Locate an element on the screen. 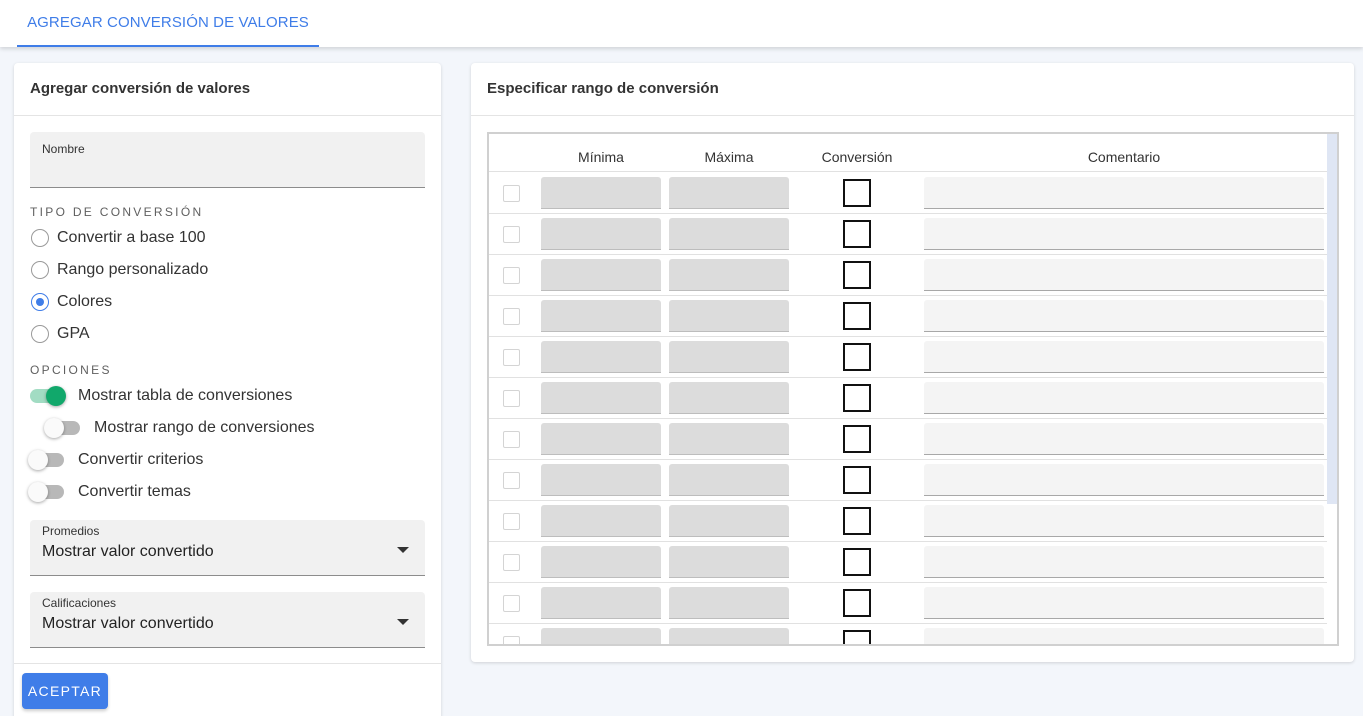 Image resolution: width=1363 pixels, height=716 pixels. toggle-convert-criteria: Convertir criterios is located at coordinates (116, 460).